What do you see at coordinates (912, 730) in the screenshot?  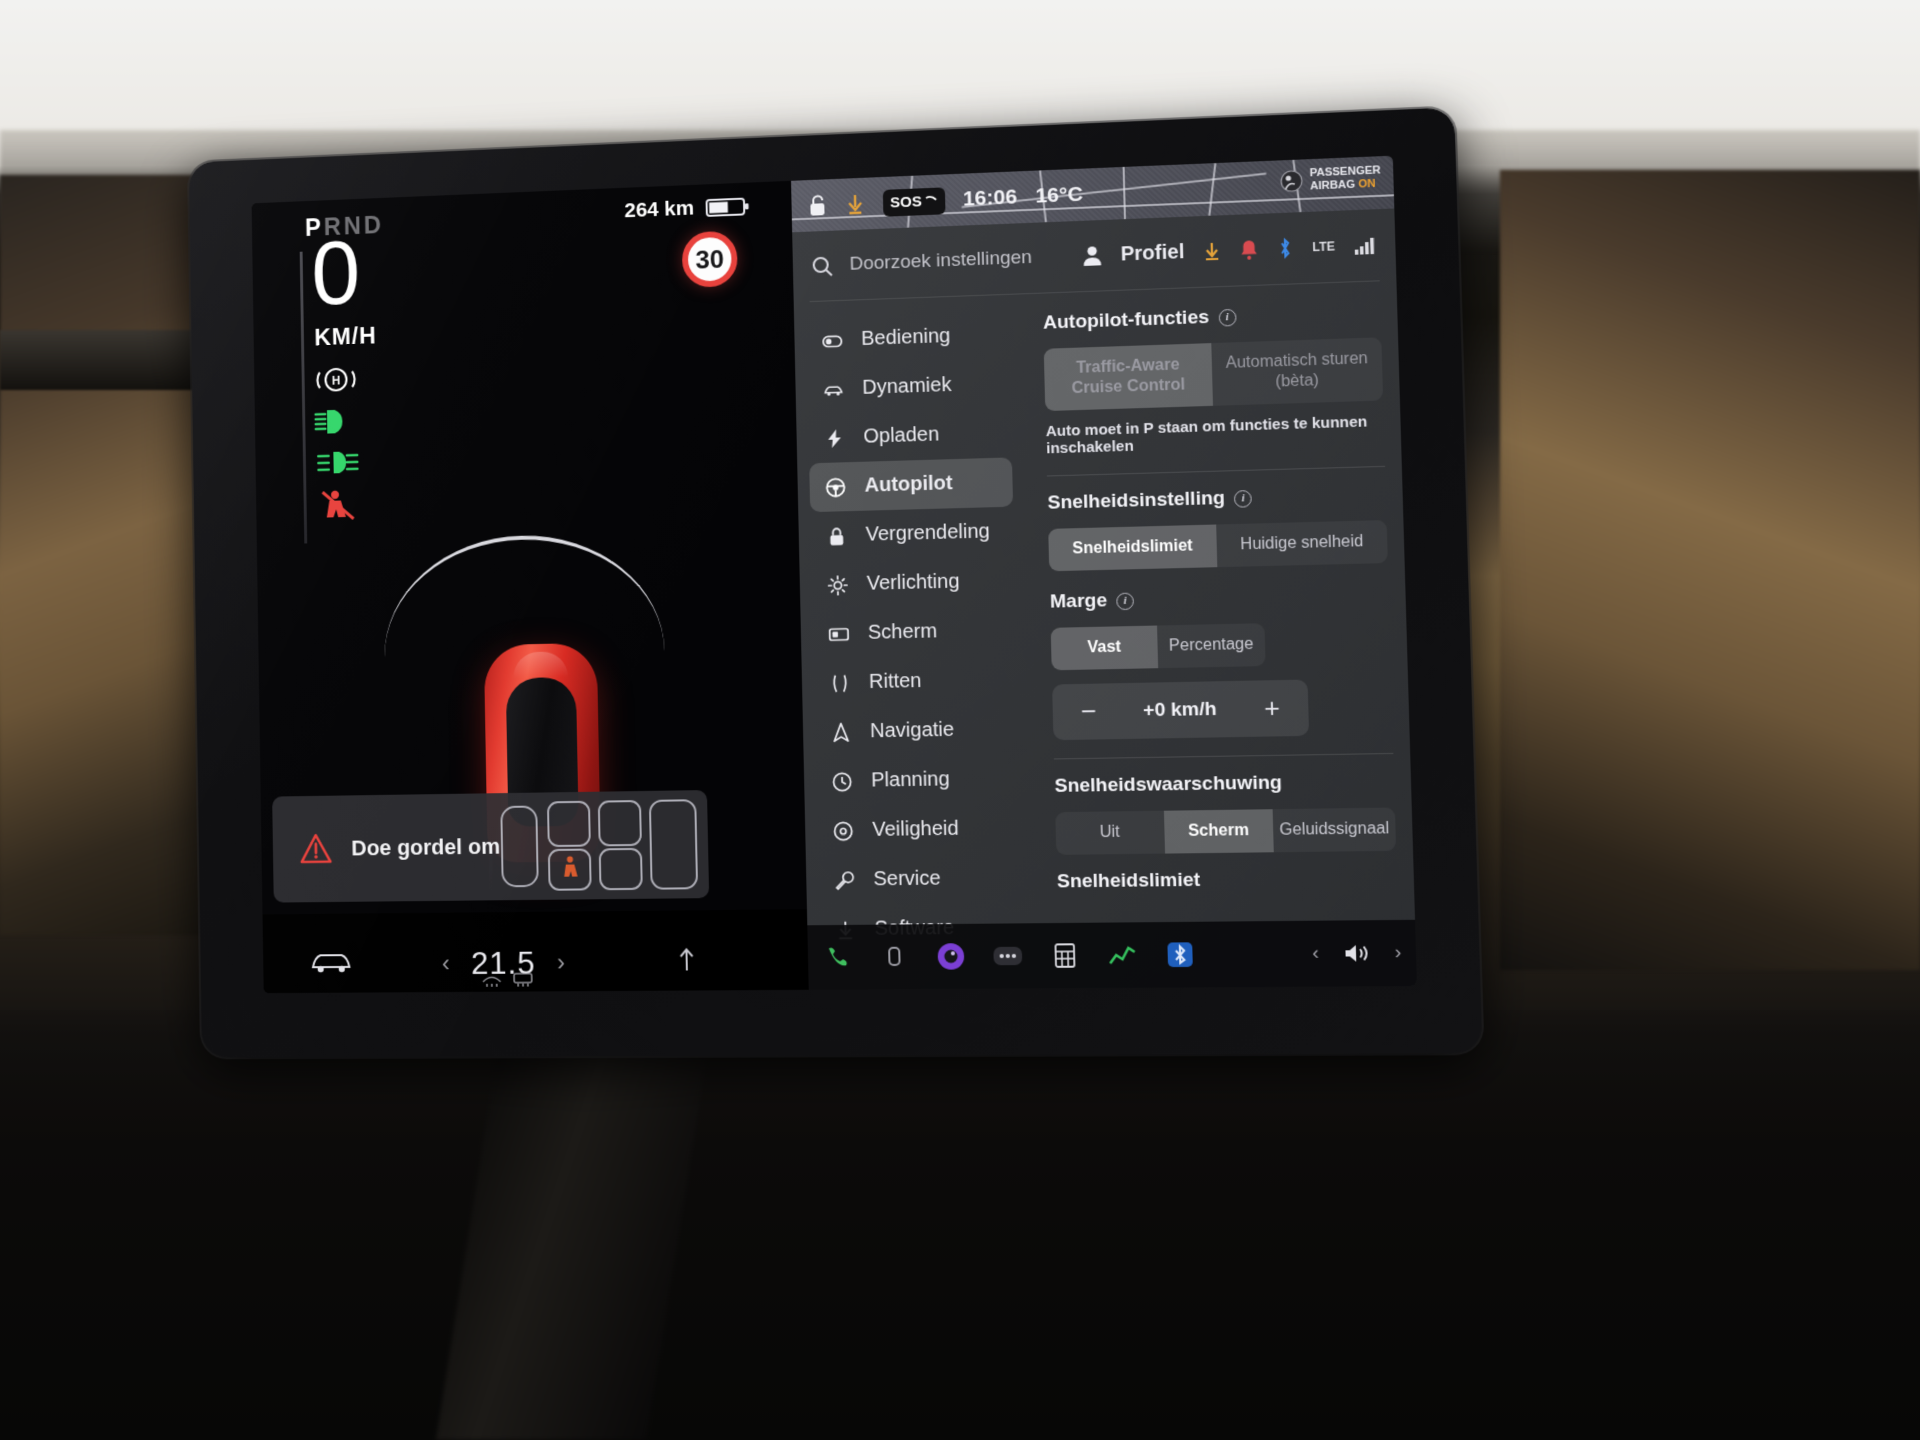 I see `sidebar-item-label: Navigatie` at bounding box center [912, 730].